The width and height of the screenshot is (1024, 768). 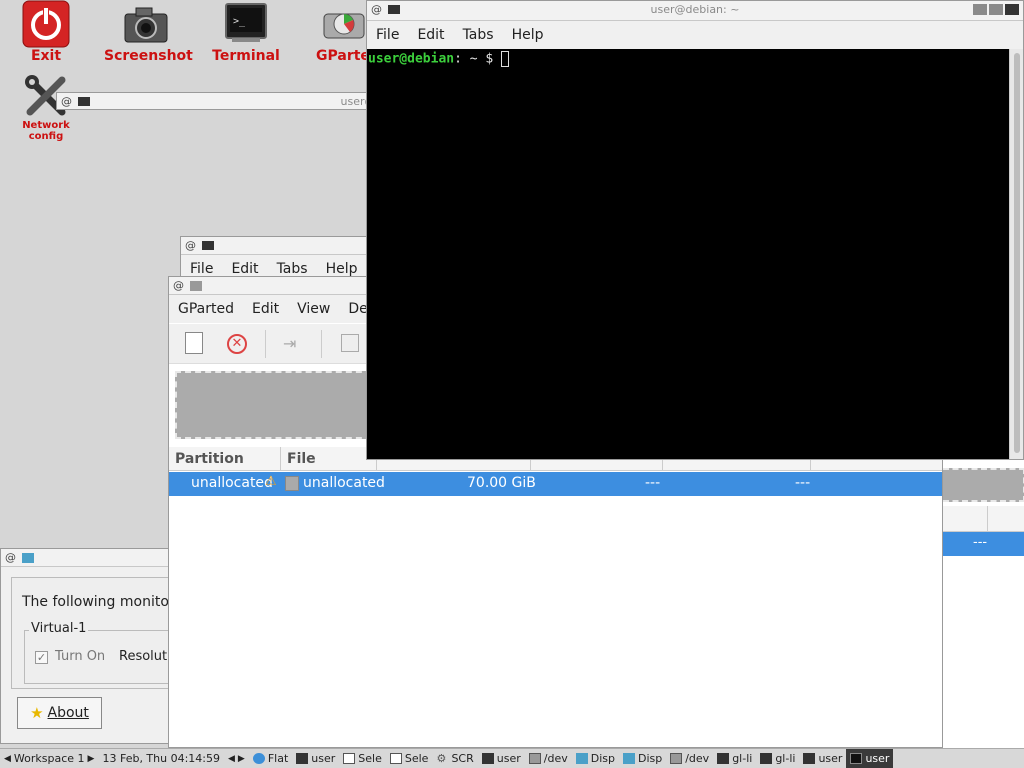 I want to click on desktop-icon-screenshot: Screenshot, so click(x=148, y=32).